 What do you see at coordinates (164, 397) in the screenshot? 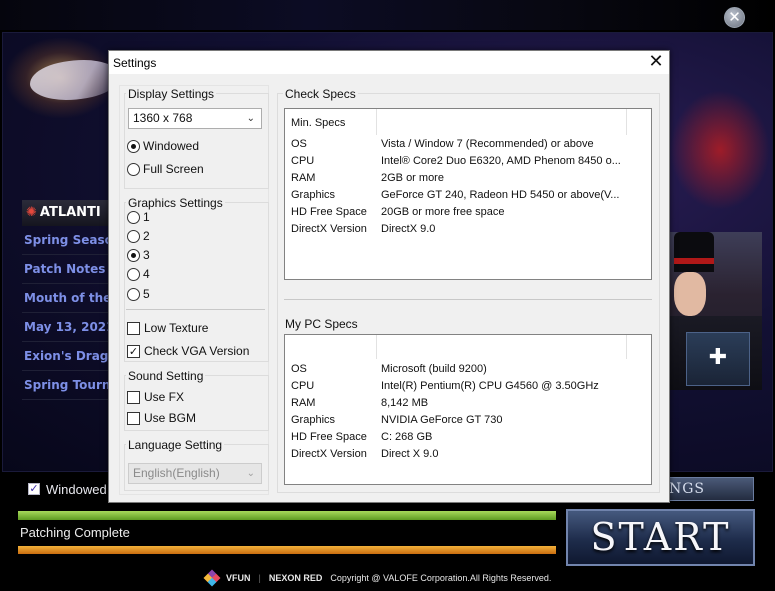
I see `use-fx-label: Use FX` at bounding box center [164, 397].